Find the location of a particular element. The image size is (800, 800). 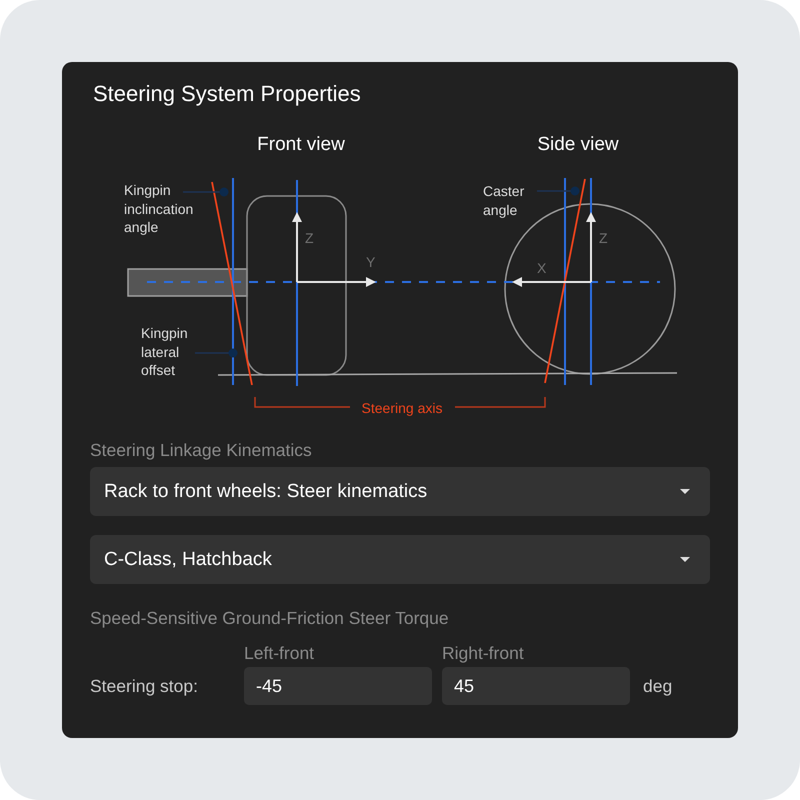

unit-label: deg is located at coordinates (657, 686).